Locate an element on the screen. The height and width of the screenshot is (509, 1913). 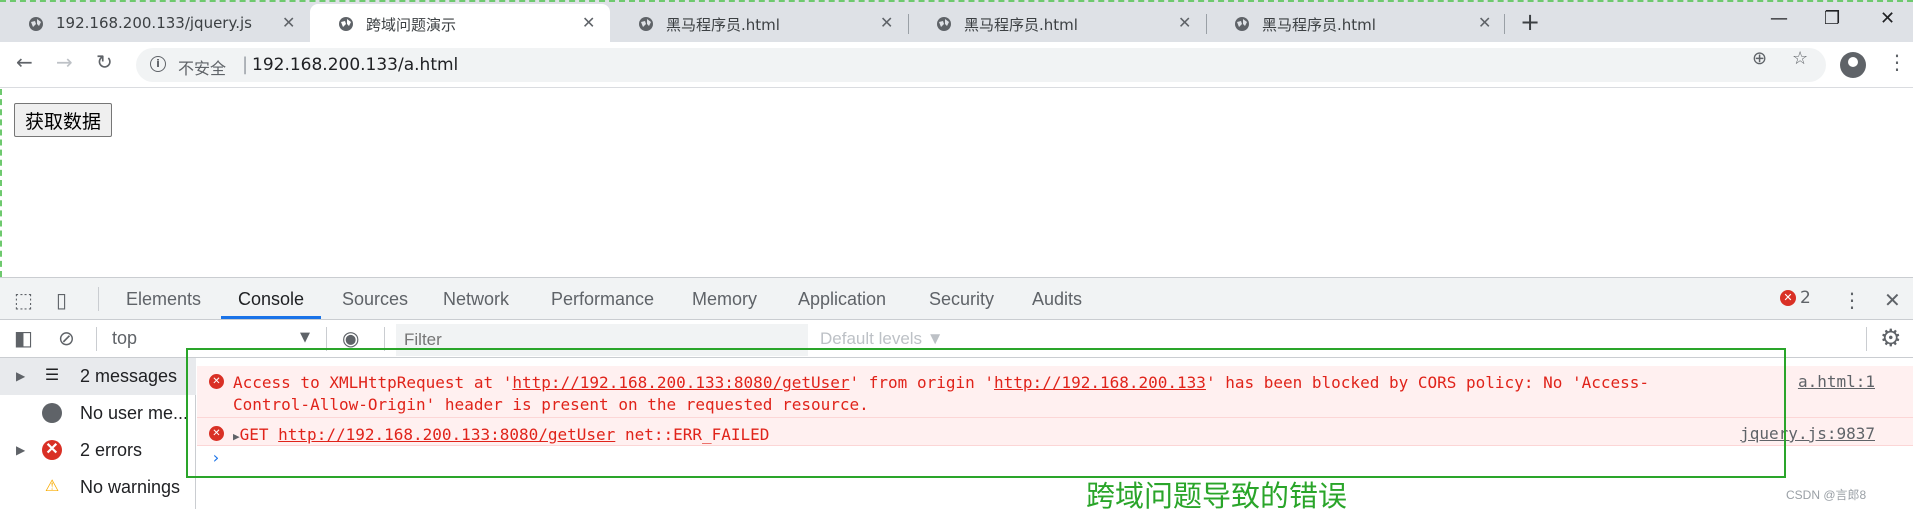
inspect-element-icon: ⬚ is located at coordinates (23, 300).